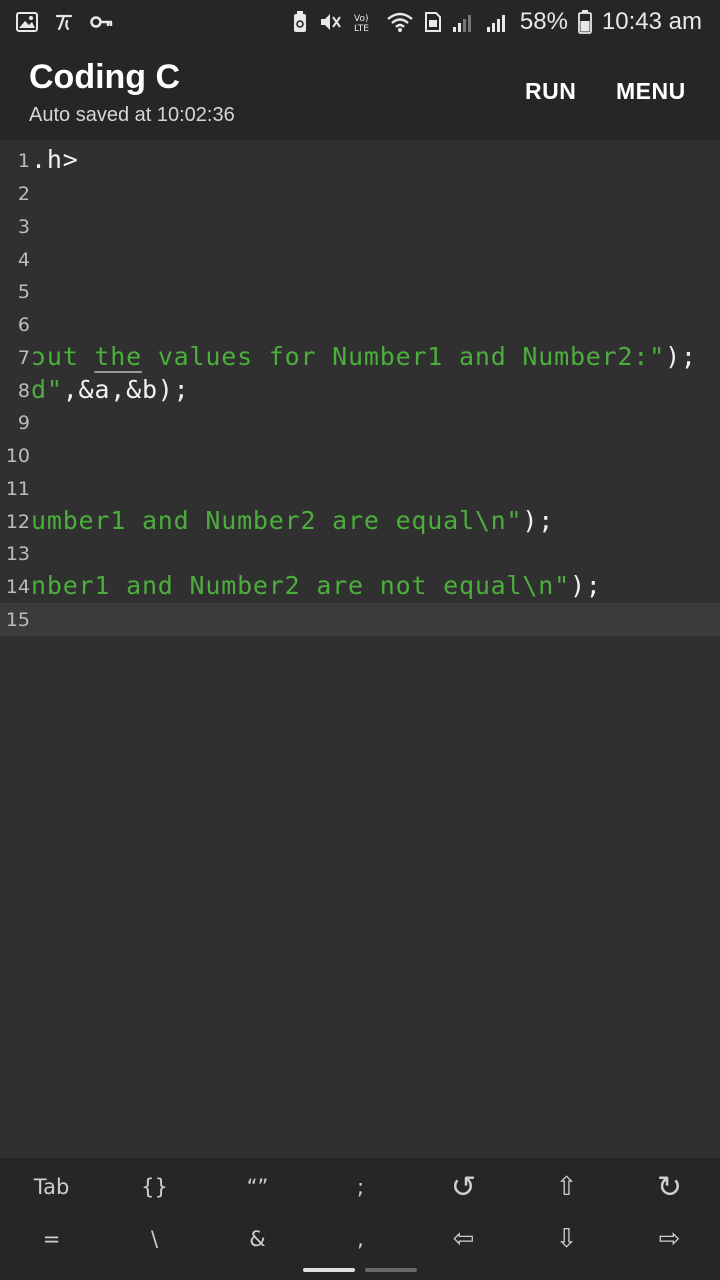  Describe the element at coordinates (669, 1239) in the screenshot. I see `arrow-right-icon: ⇨` at that location.